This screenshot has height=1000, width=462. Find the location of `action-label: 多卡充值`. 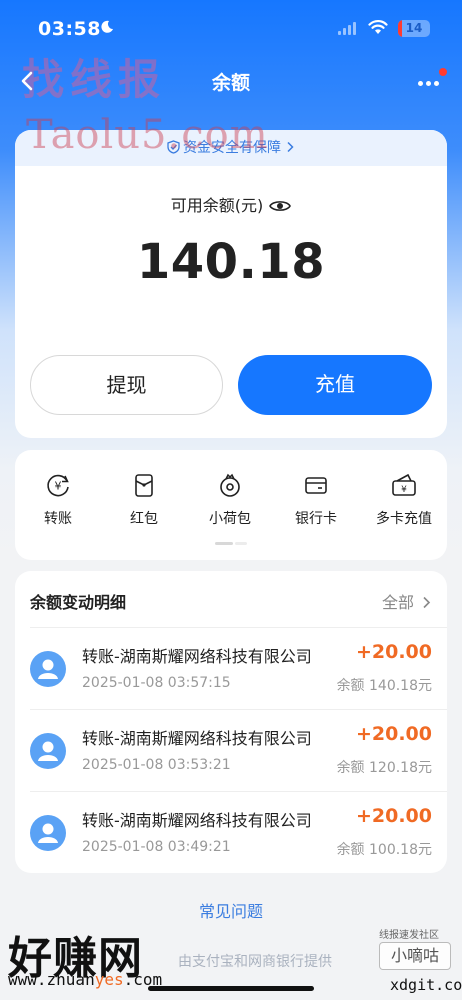

action-label: 多卡充值 is located at coordinates (404, 519).